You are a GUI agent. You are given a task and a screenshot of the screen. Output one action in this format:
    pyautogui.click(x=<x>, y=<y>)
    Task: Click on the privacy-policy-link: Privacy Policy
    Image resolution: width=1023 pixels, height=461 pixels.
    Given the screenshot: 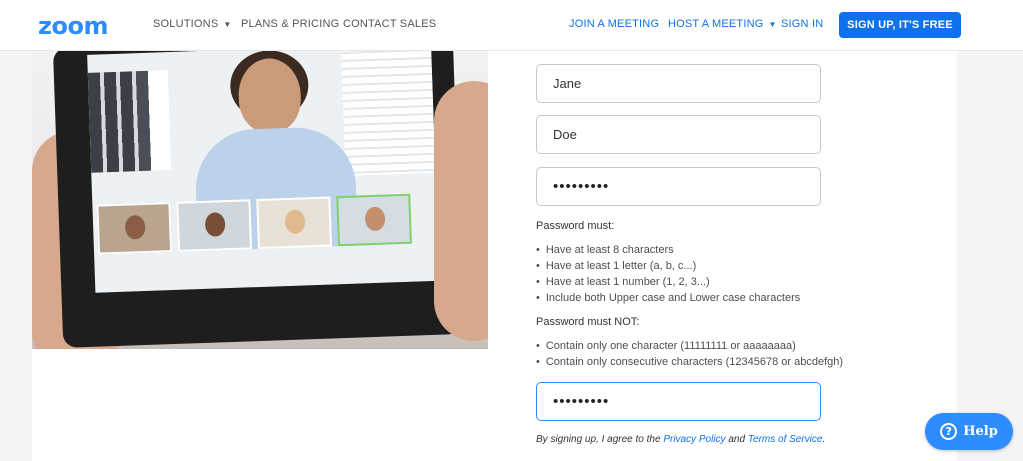 What is the action you would take?
    pyautogui.click(x=694, y=439)
    